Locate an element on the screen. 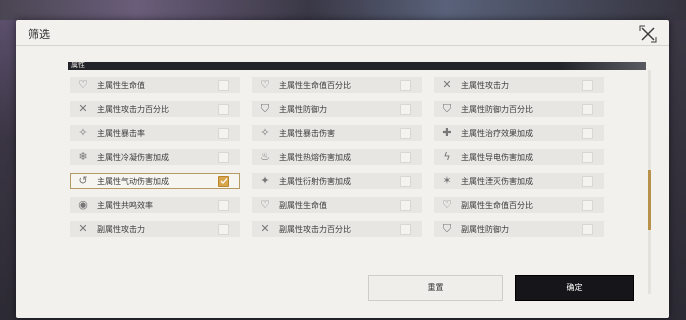 The height and width of the screenshot is (320, 686). filter-item: ✧ 主属性暴击伤害 is located at coordinates (337, 133).